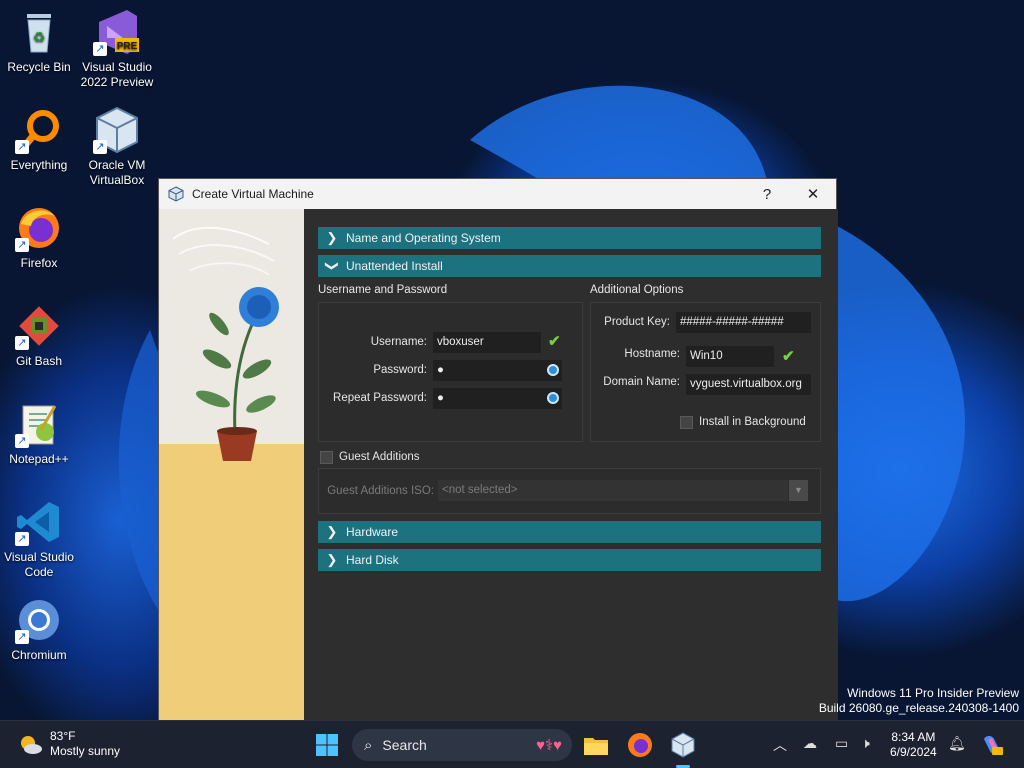  Describe the element at coordinates (613, 490) in the screenshot. I see `guest-additions-iso-select: <not selected>` at that location.